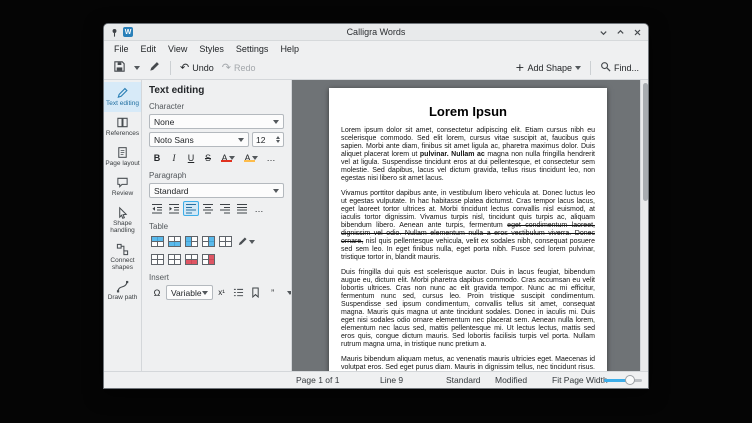  What do you see at coordinates (189, 292) in the screenshot?
I see `variable-select: Variable` at bounding box center [189, 292].